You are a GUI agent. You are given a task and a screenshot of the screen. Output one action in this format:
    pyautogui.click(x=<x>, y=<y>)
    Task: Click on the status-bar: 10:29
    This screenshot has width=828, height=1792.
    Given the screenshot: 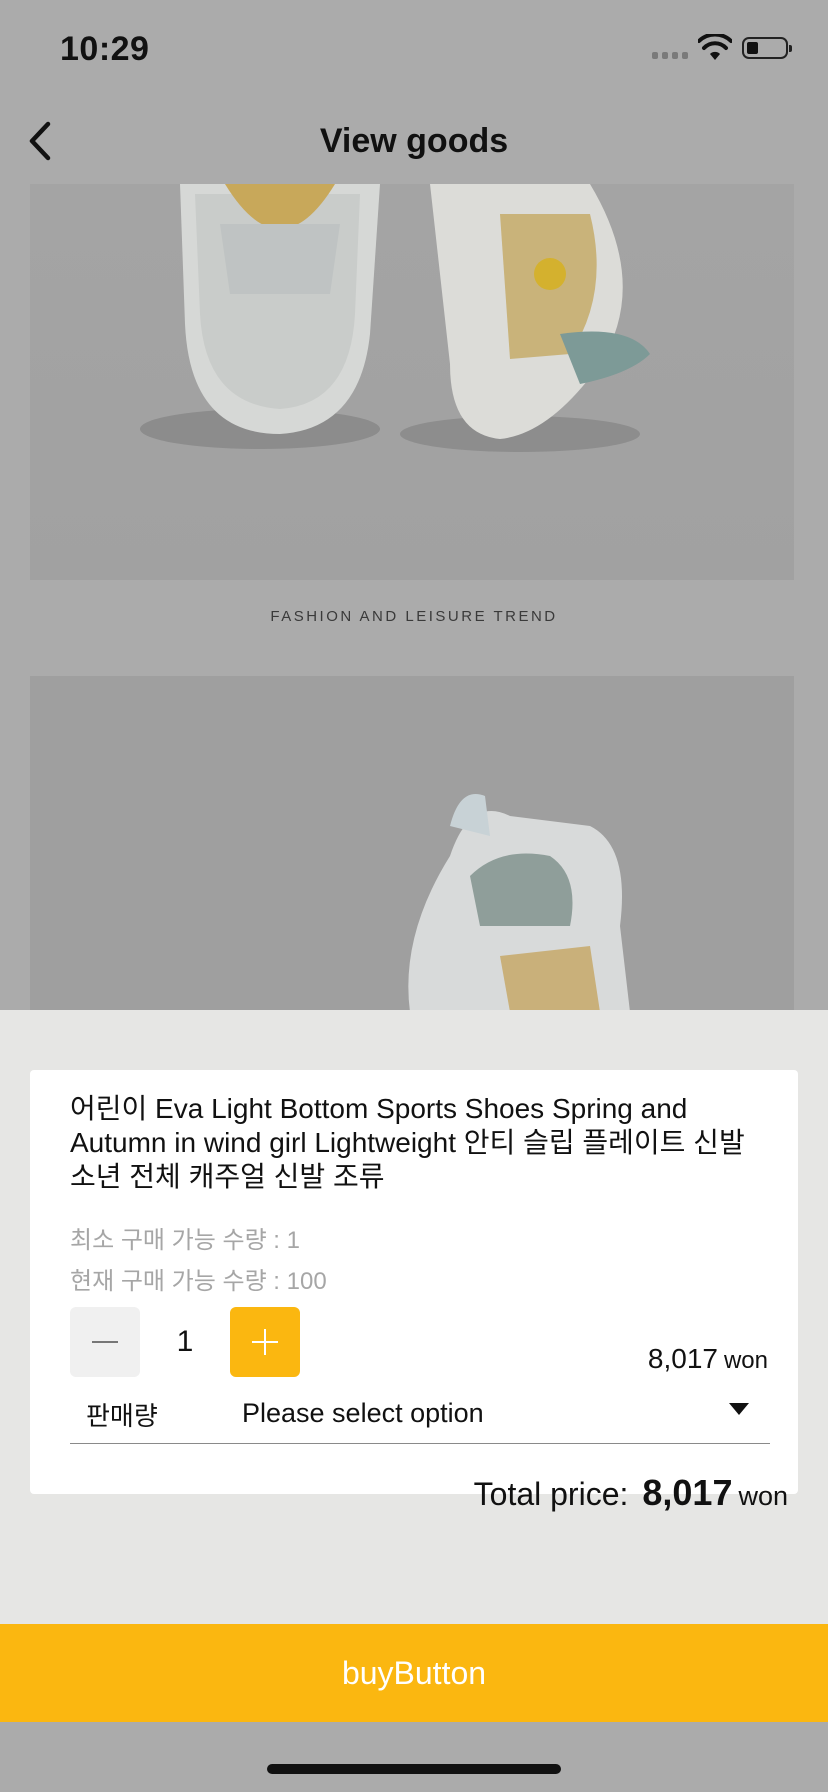 What is the action you would take?
    pyautogui.click(x=414, y=50)
    